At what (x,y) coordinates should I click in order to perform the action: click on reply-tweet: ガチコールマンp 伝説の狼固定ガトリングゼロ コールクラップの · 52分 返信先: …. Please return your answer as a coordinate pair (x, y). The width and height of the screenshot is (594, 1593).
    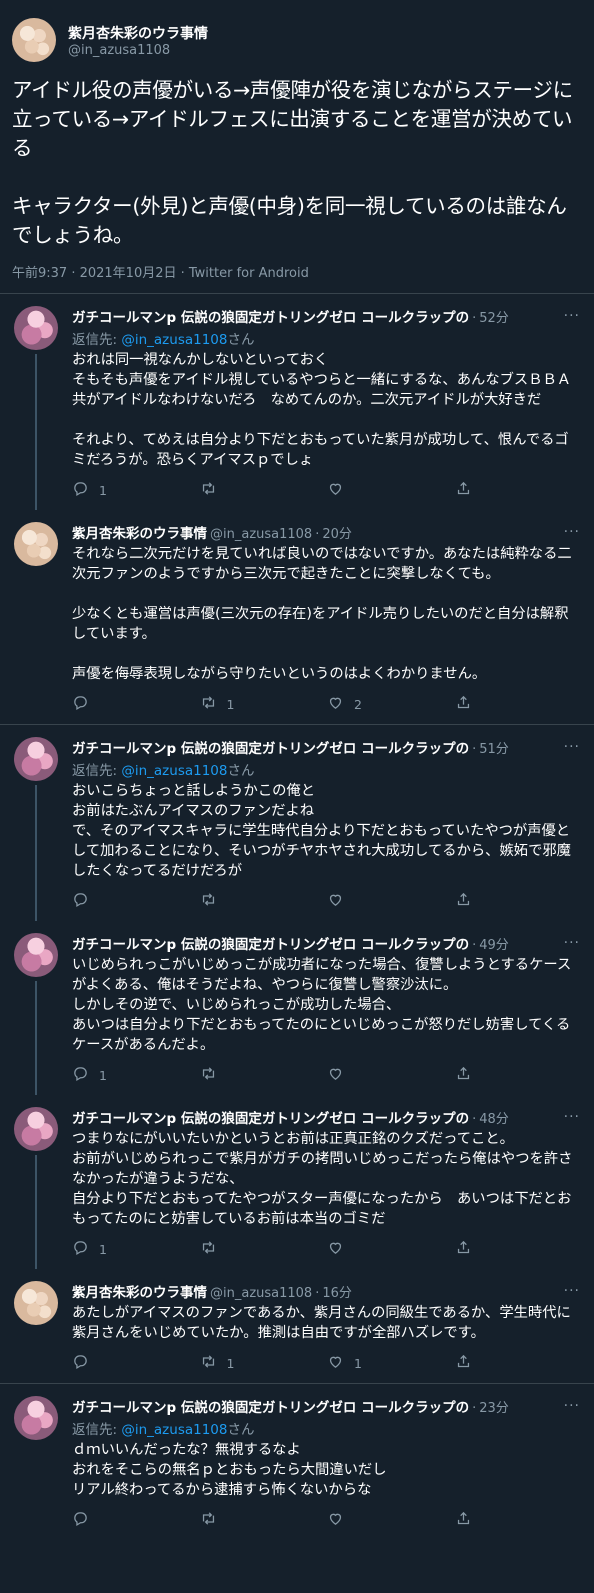
    Looking at the image, I should click on (297, 402).